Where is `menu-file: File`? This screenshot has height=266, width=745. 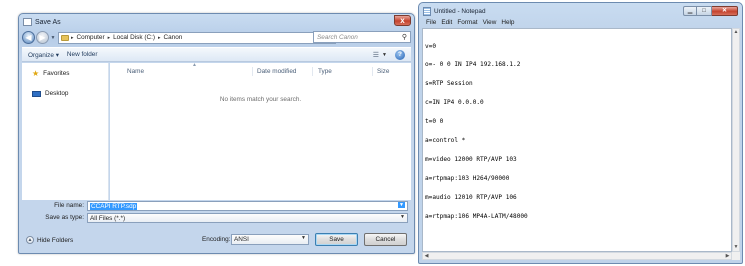
menu-file: File is located at coordinates (431, 22).